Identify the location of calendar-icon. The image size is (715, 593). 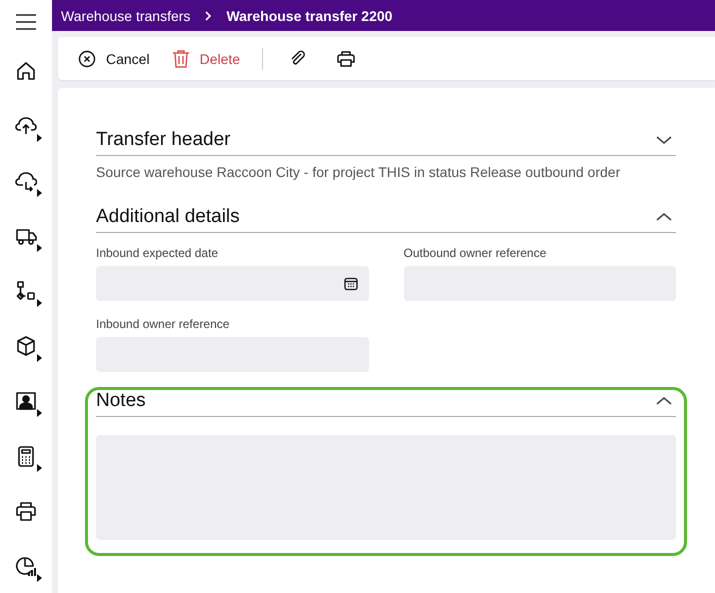
(351, 283).